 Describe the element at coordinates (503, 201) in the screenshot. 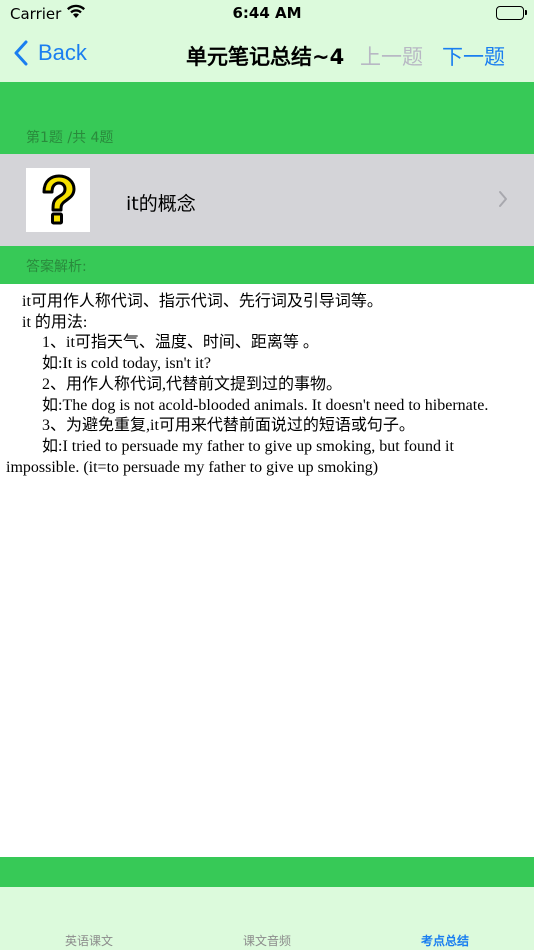

I see `chevron-right-icon` at that location.